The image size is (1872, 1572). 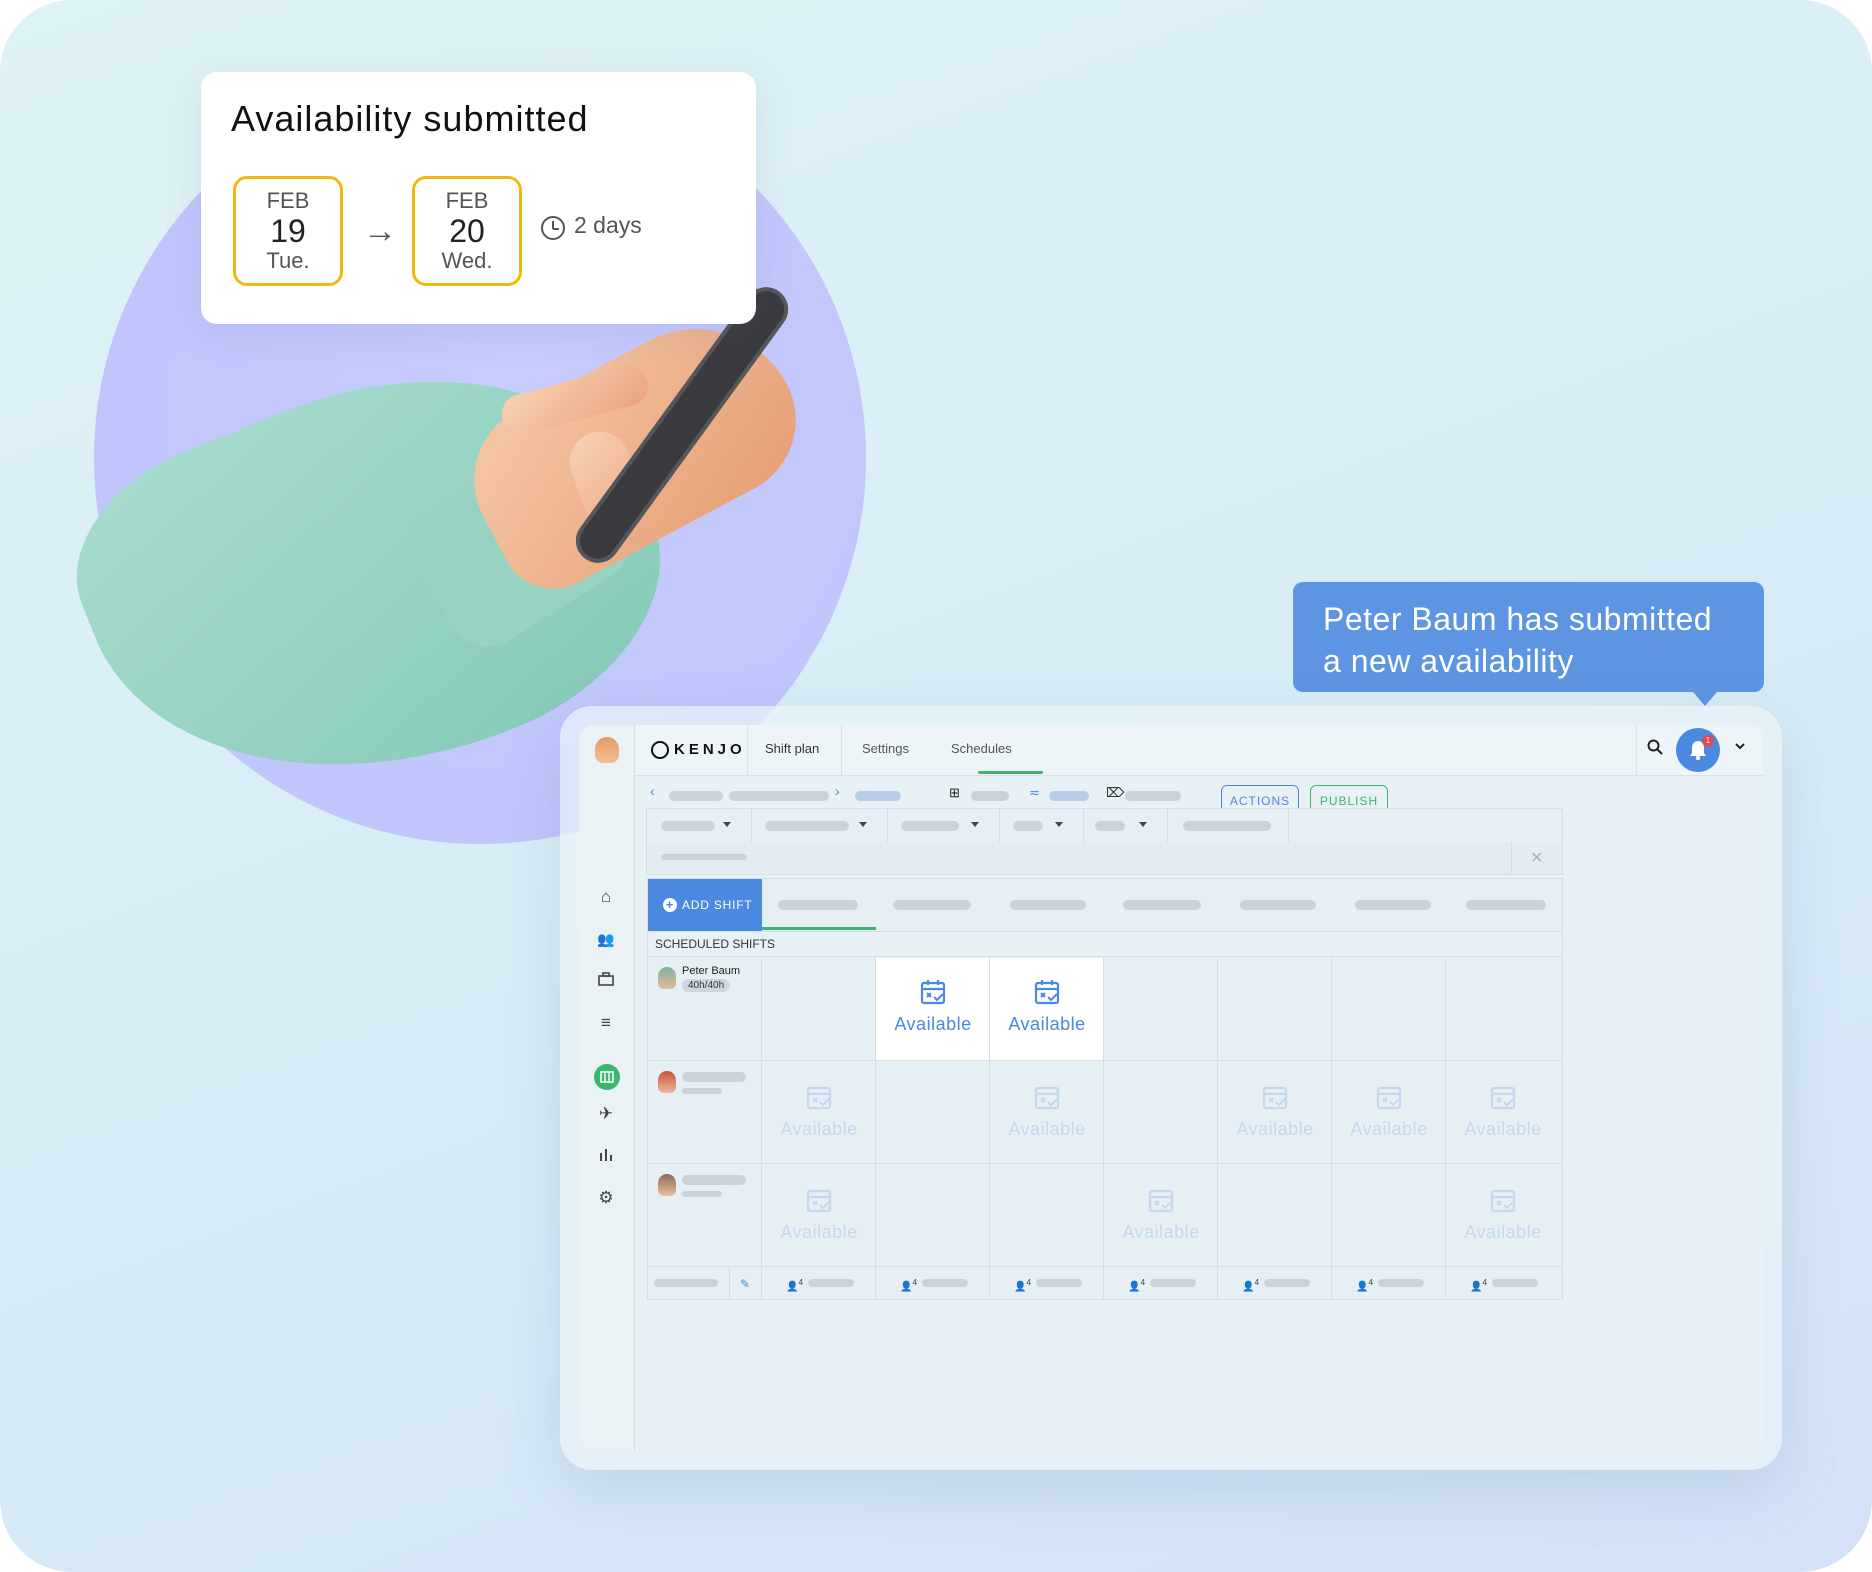 What do you see at coordinates (792, 748) in the screenshot?
I see `tab-shift-plan: Shift plan` at bounding box center [792, 748].